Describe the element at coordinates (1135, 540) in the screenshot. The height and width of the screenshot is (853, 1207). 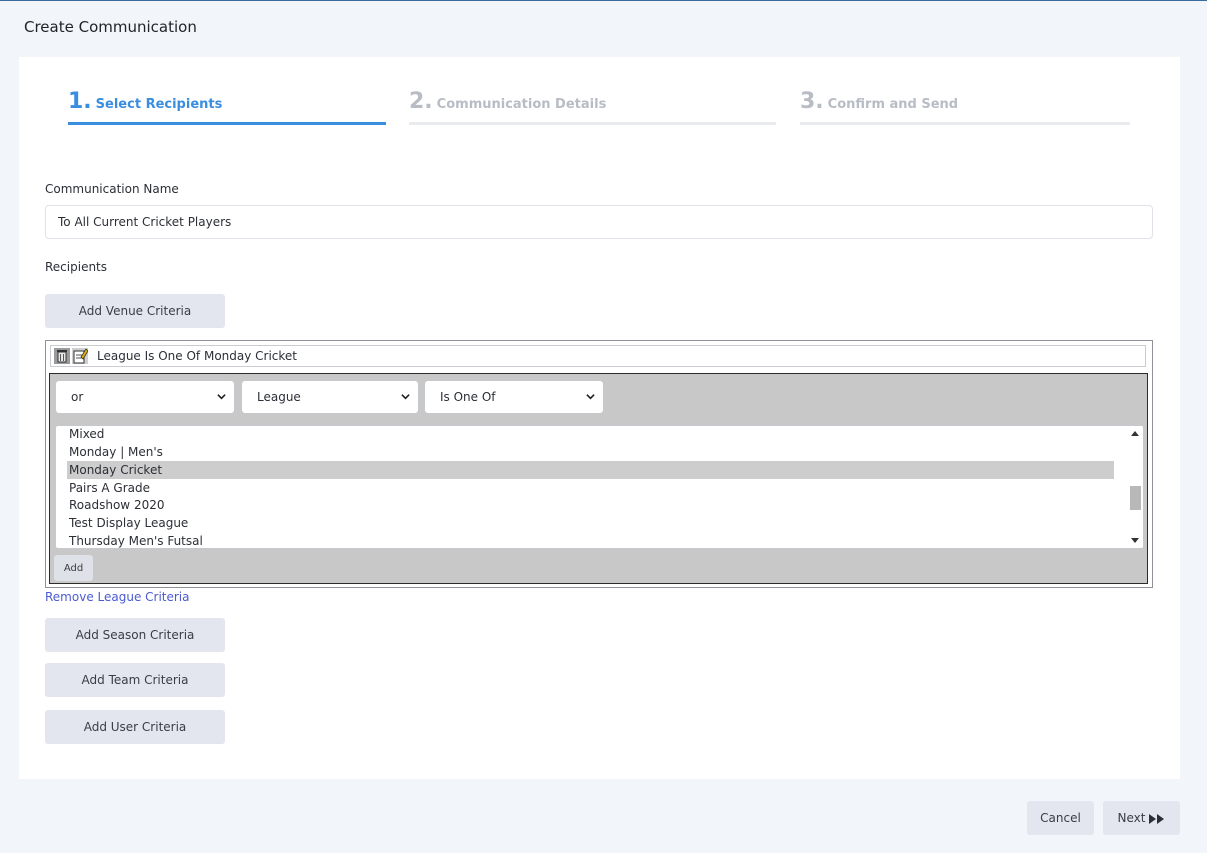
I see `scroll-down-arrow-icon` at that location.